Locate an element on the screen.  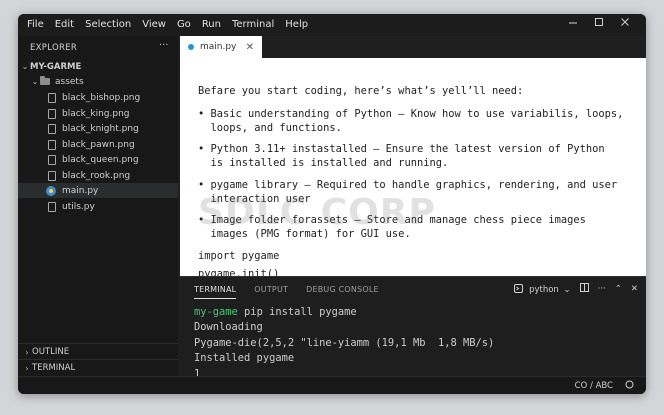
file-label: black_pawn.png is located at coordinates (98, 144).